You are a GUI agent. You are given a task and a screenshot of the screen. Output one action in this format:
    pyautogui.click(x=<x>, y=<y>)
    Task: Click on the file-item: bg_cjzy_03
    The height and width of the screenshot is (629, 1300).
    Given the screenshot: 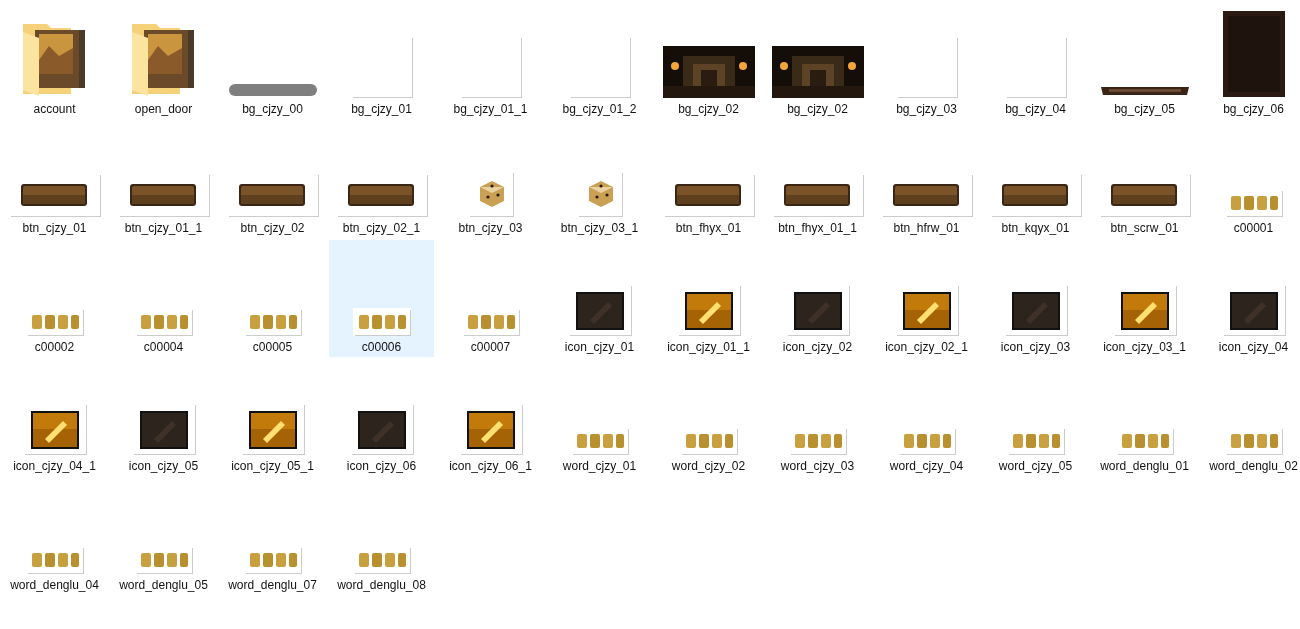 What is the action you would take?
    pyautogui.click(x=926, y=60)
    